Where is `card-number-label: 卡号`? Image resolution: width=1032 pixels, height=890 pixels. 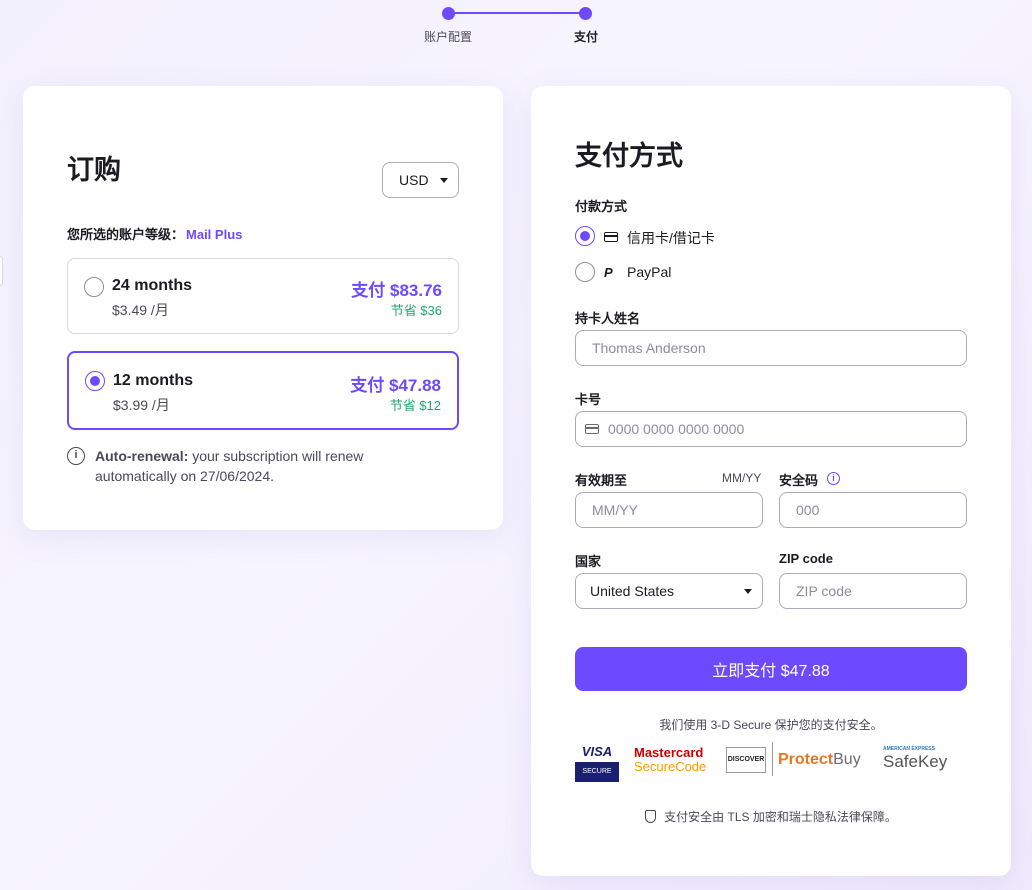 card-number-label: 卡号 is located at coordinates (588, 399).